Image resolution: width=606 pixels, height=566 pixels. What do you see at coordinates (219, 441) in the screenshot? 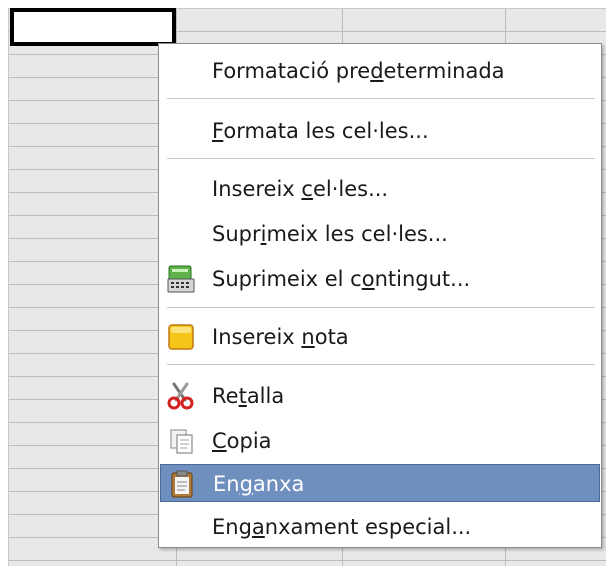
I see `mnemonic: C` at bounding box center [219, 441].